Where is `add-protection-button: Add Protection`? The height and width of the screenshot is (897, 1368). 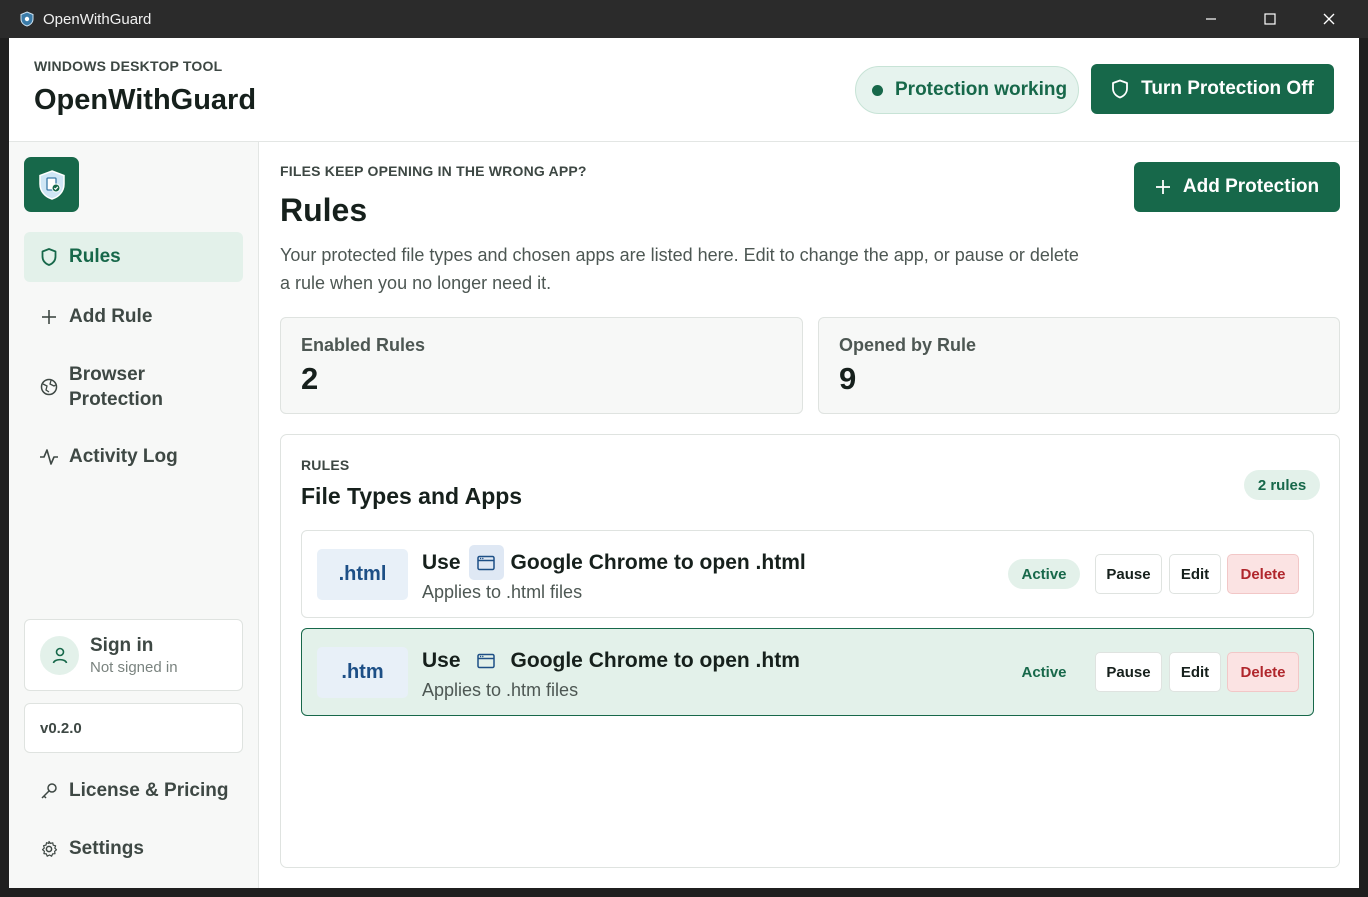 add-protection-button: Add Protection is located at coordinates (1237, 187).